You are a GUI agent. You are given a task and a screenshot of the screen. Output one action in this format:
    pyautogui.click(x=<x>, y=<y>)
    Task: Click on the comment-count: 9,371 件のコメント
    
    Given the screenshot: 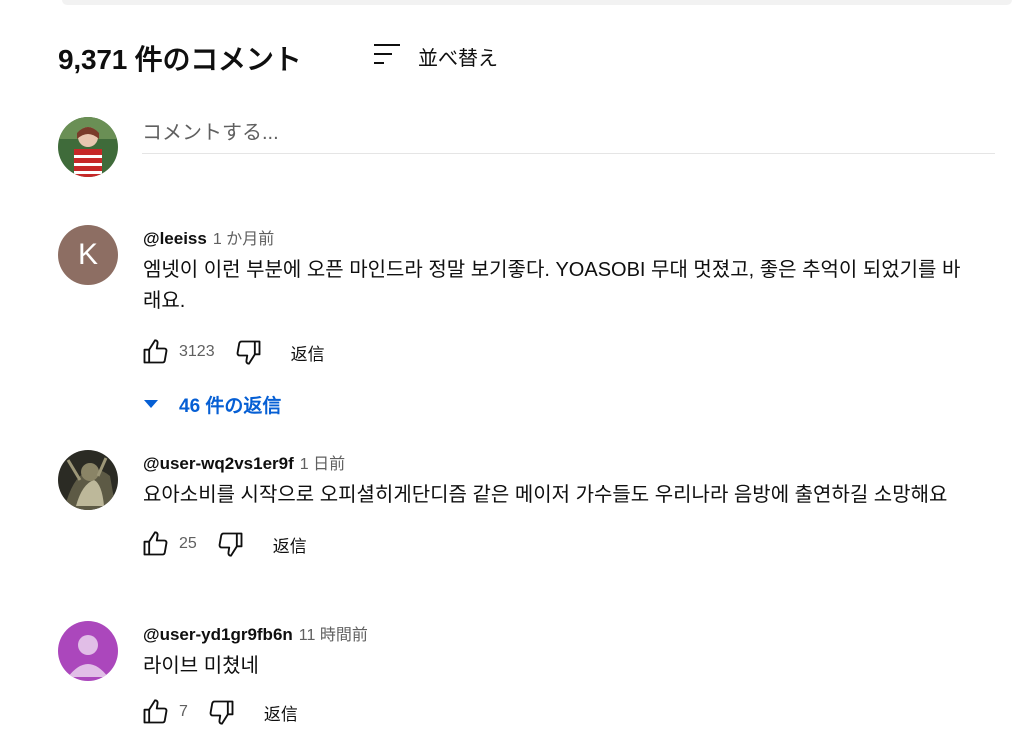 What is the action you would take?
    pyautogui.click(x=180, y=59)
    